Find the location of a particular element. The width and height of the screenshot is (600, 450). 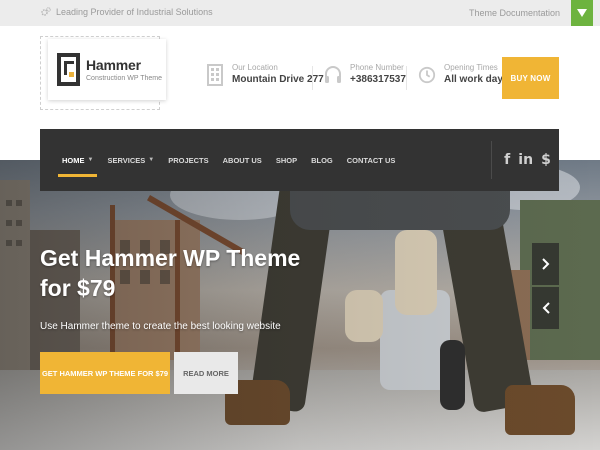

theme-documentation-link: Theme Documentation is located at coordinates (514, 13).